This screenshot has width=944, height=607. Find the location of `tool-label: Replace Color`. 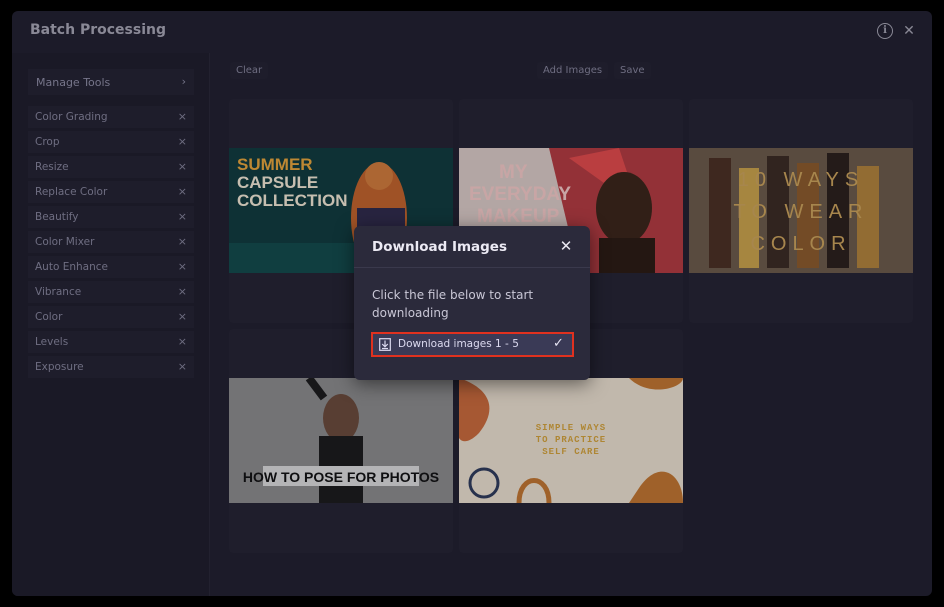

tool-label: Replace Color is located at coordinates (71, 192).